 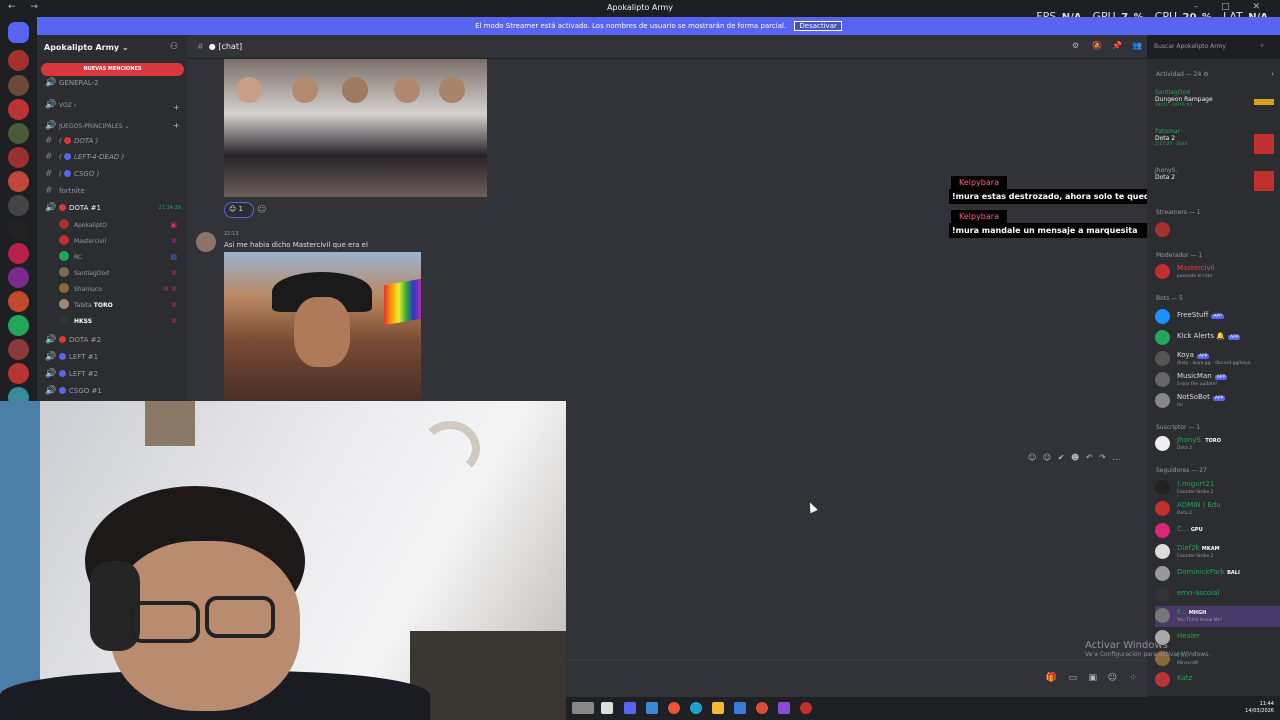 What do you see at coordinates (115, 357) in the screenshot?
I see `voice-channel-left-1: 🔊 LEFT #1` at bounding box center [115, 357].